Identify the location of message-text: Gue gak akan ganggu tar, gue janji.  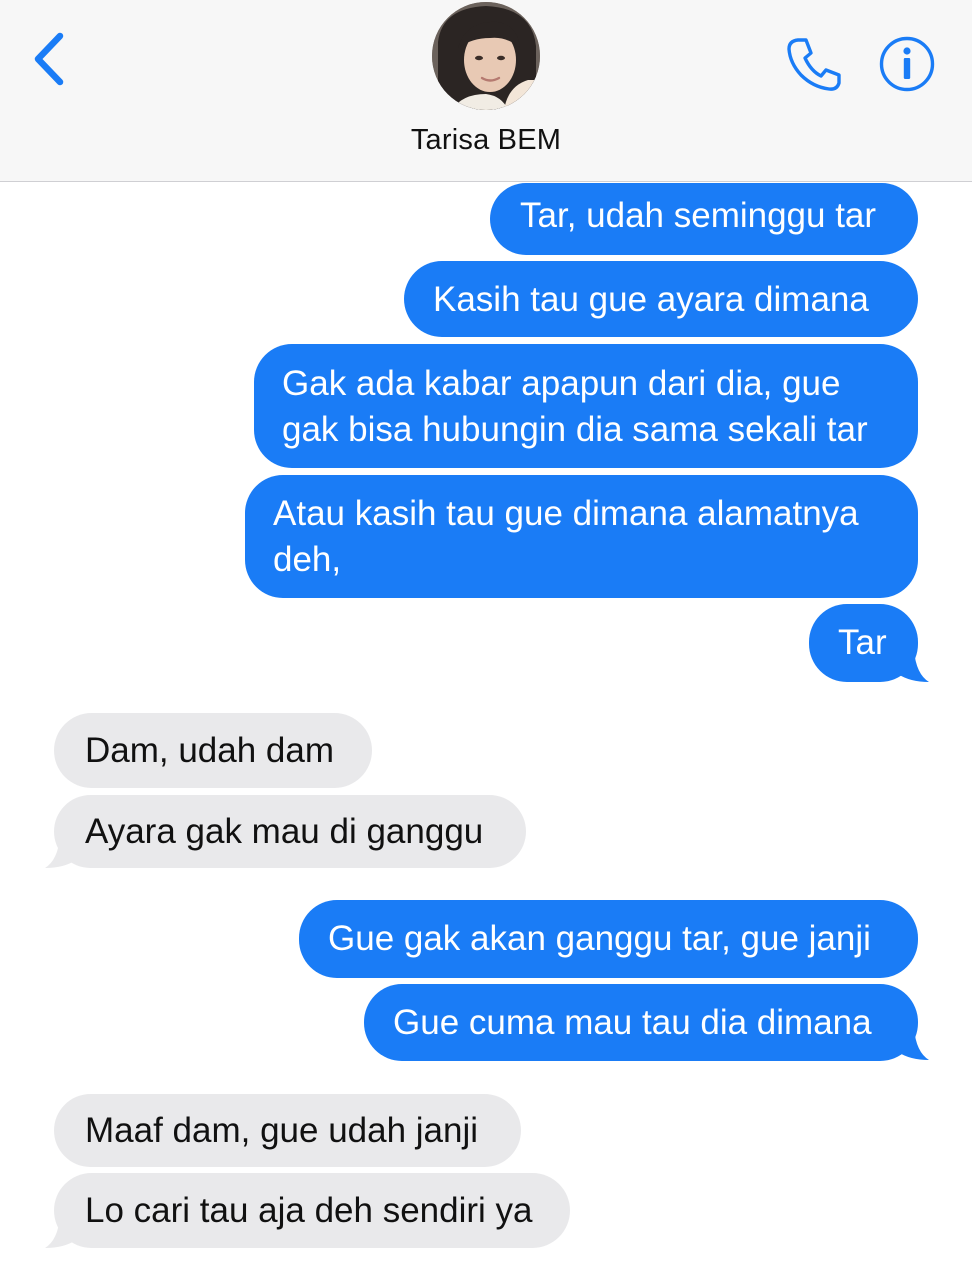
(599, 938).